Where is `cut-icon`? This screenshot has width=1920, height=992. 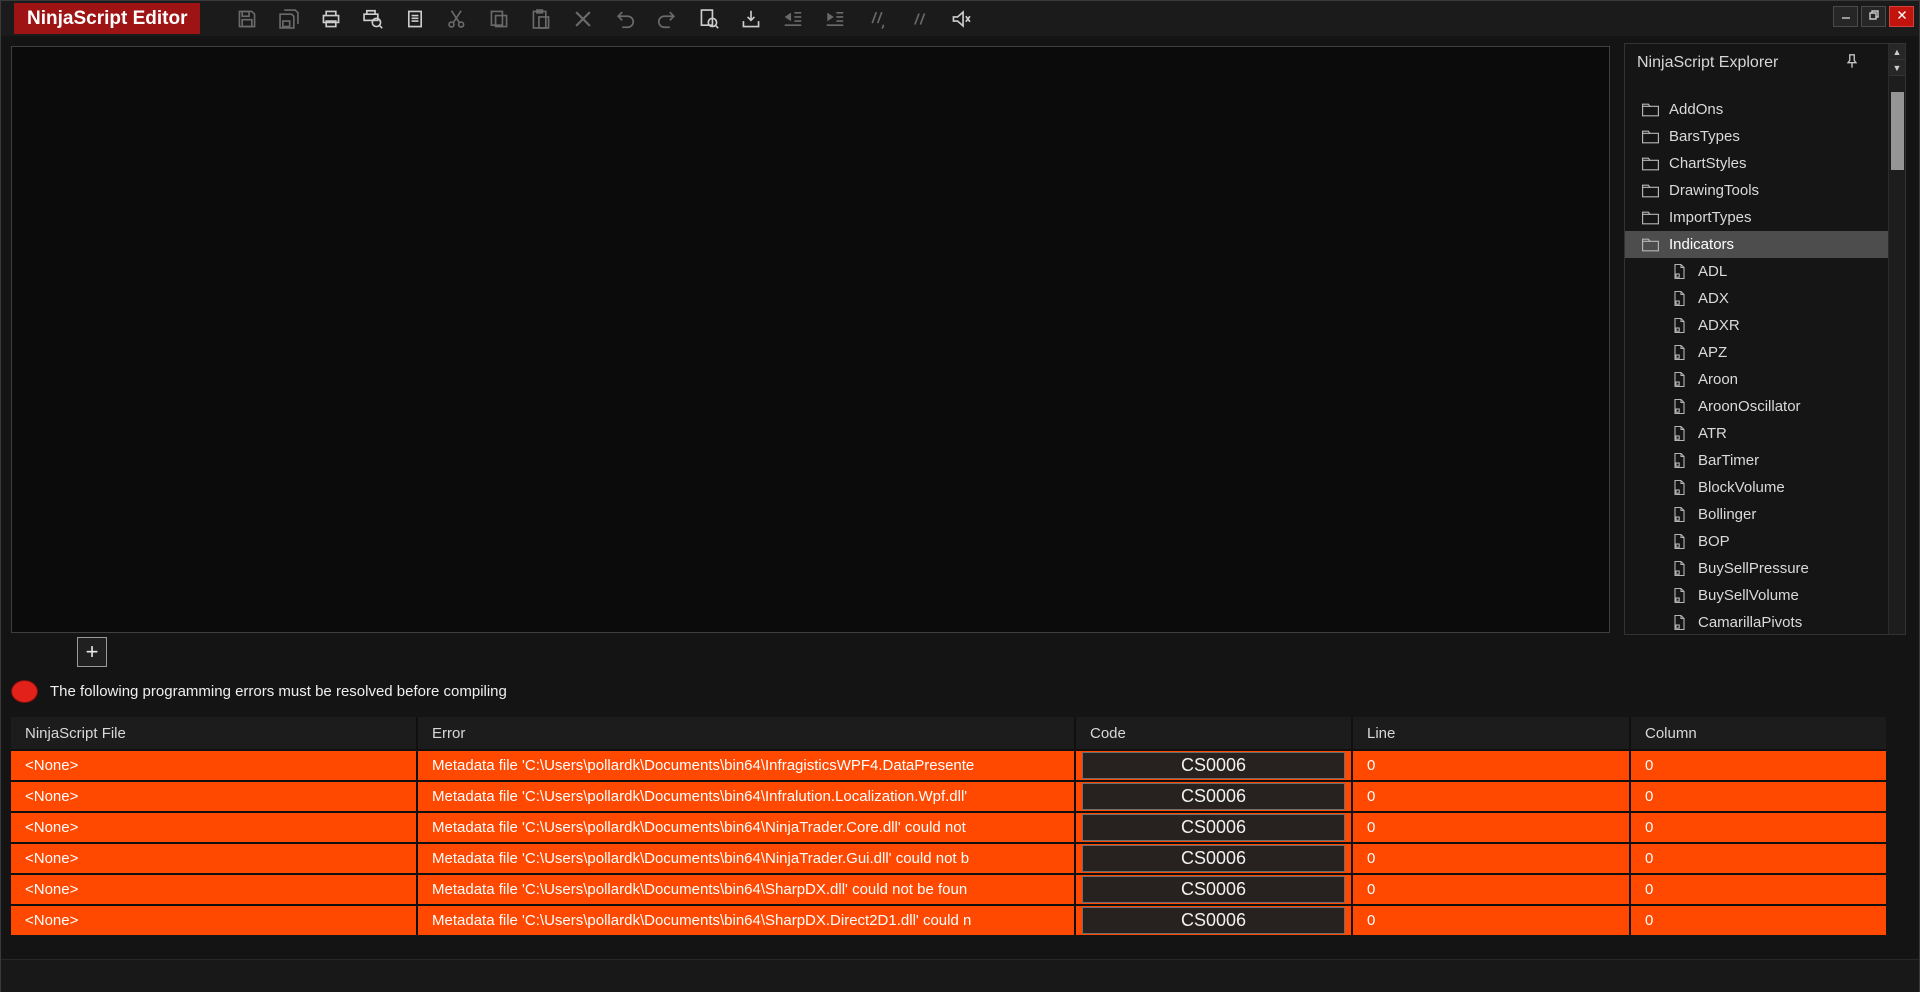
cut-icon is located at coordinates (456, 18).